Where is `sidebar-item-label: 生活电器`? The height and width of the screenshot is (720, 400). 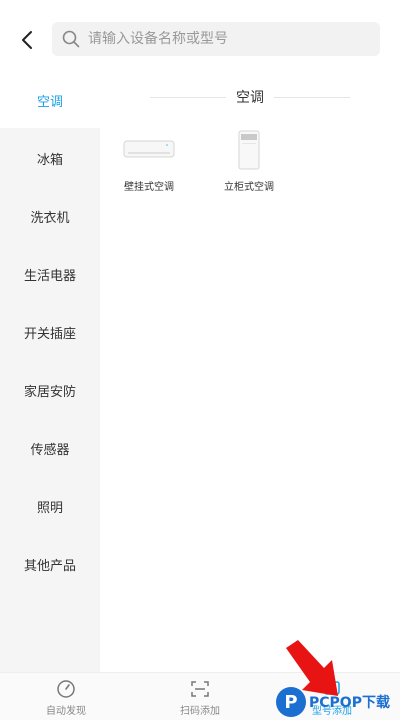 sidebar-item-label: 生活电器 is located at coordinates (49, 276).